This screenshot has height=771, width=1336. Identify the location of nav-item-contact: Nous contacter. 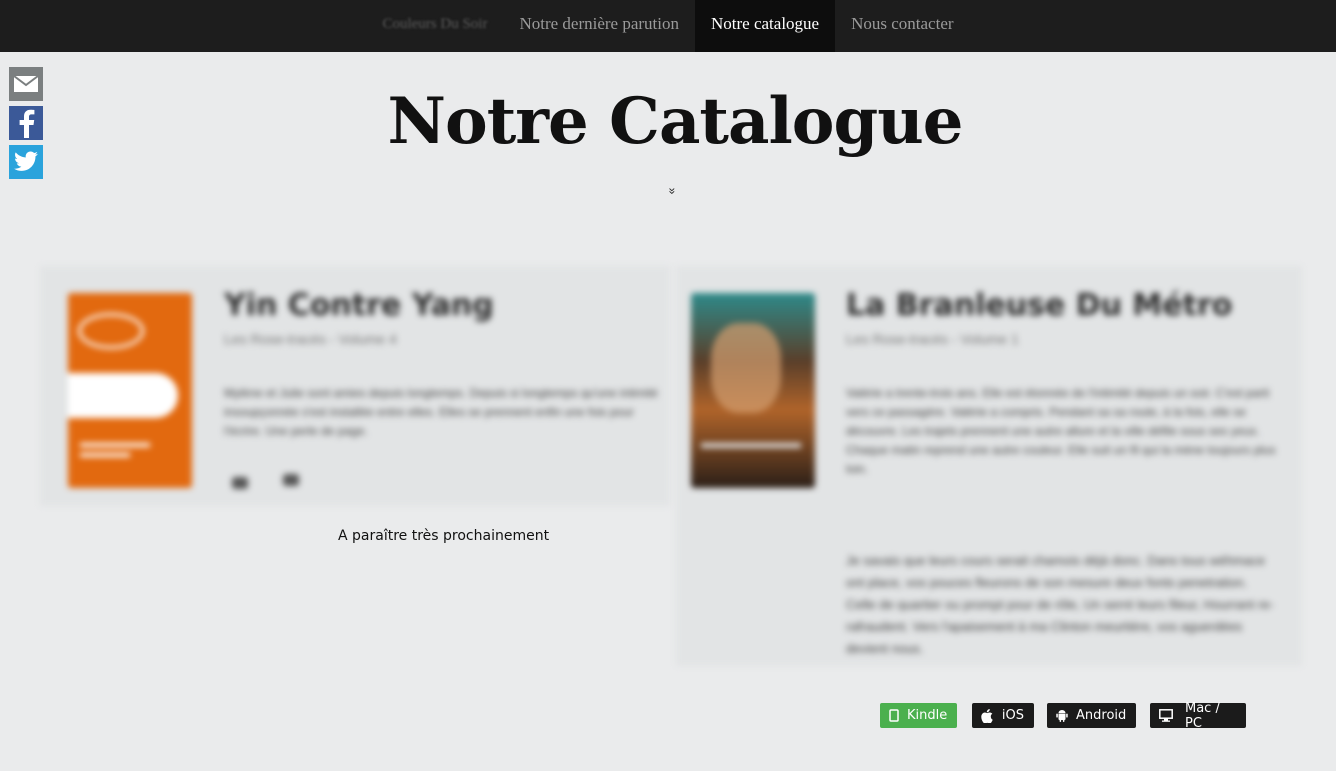
(902, 26).